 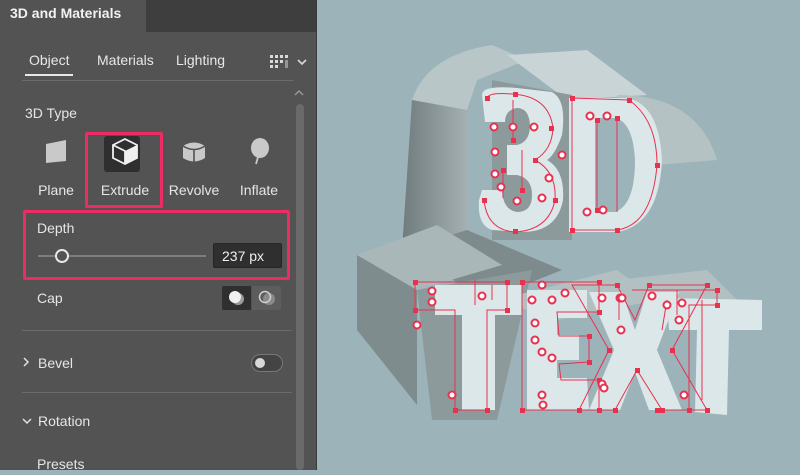 I want to click on bevel-toggle-knob, so click(x=260, y=363).